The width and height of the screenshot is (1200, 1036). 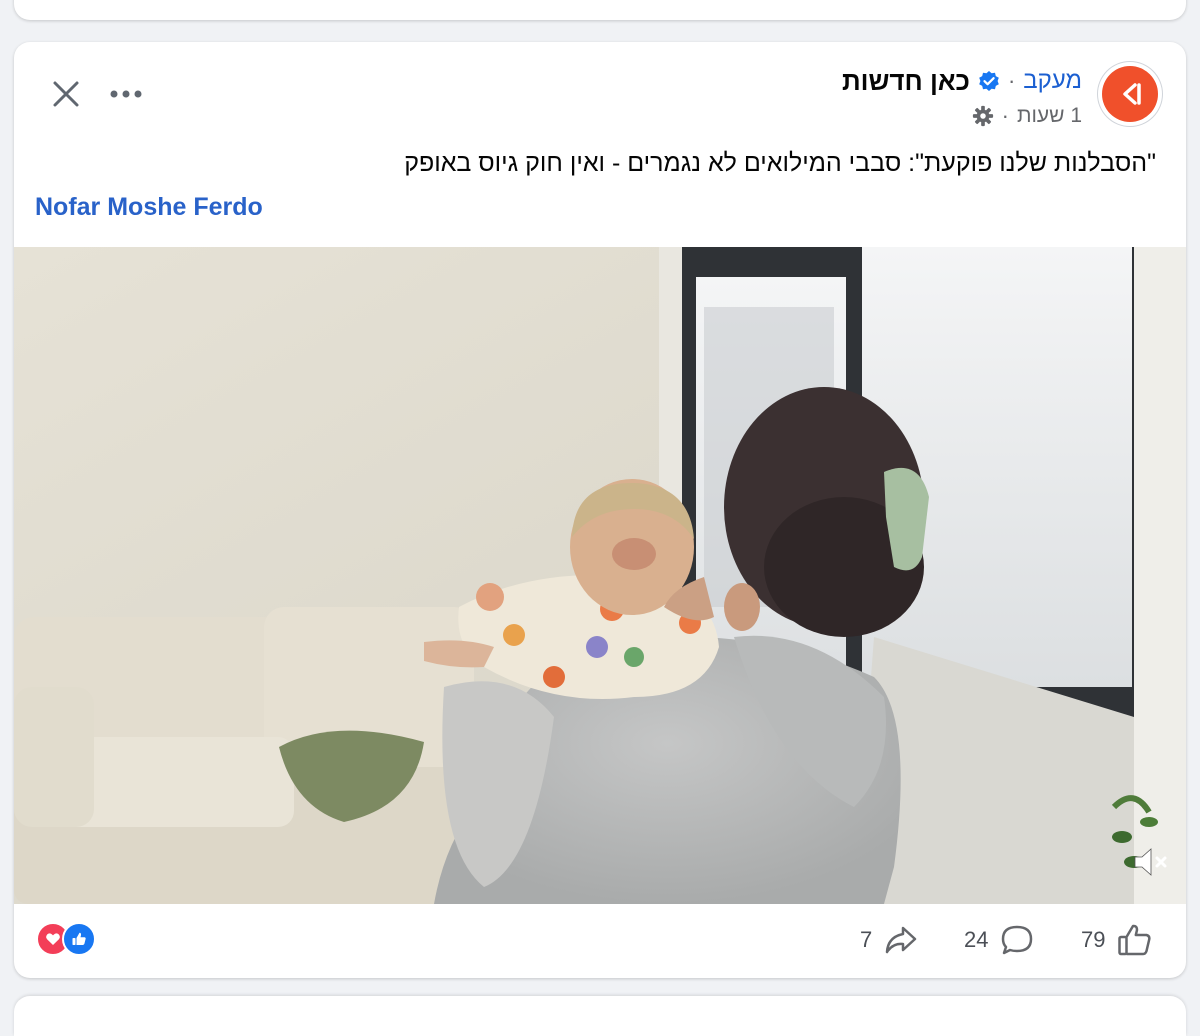 I want to click on share-icon, so click(x=901, y=940).